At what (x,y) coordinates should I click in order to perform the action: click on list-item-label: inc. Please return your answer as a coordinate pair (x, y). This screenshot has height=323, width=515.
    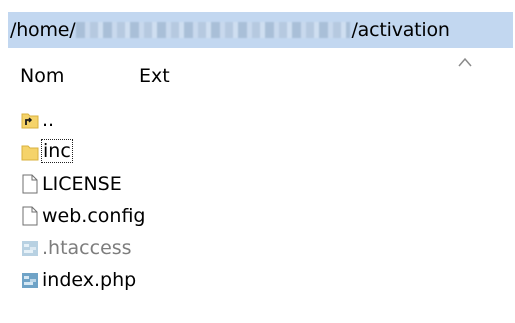
    Looking at the image, I should click on (57, 151).